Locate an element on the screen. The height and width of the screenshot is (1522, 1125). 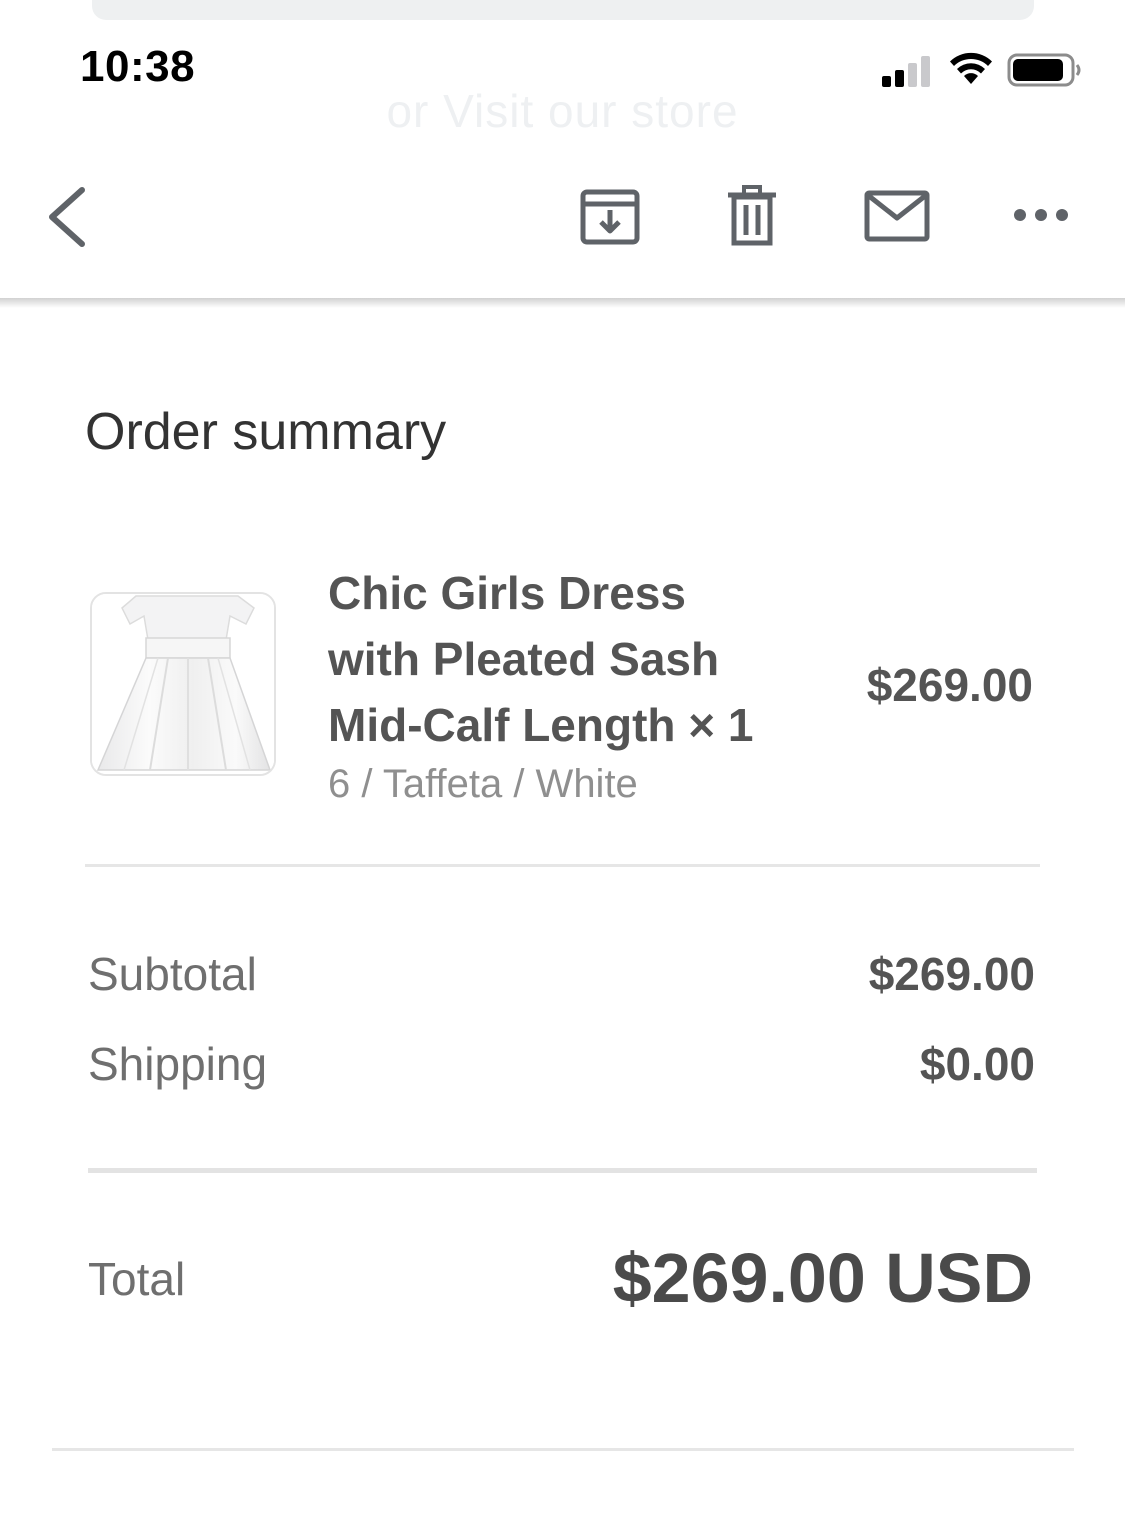
subtotal-label: Subtotal is located at coordinates (172, 974).